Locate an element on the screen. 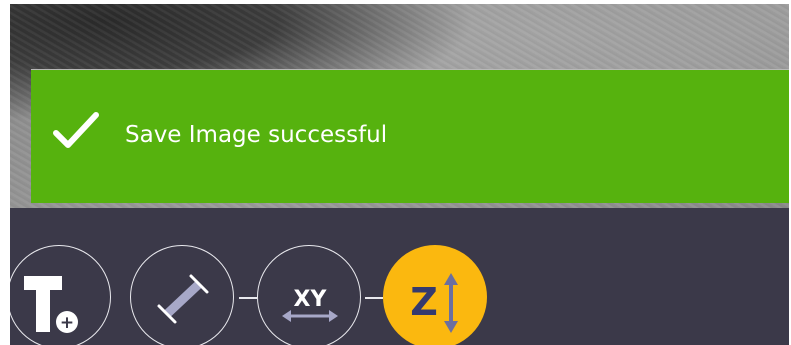  text-plus-icon: + is located at coordinates (51, 304).